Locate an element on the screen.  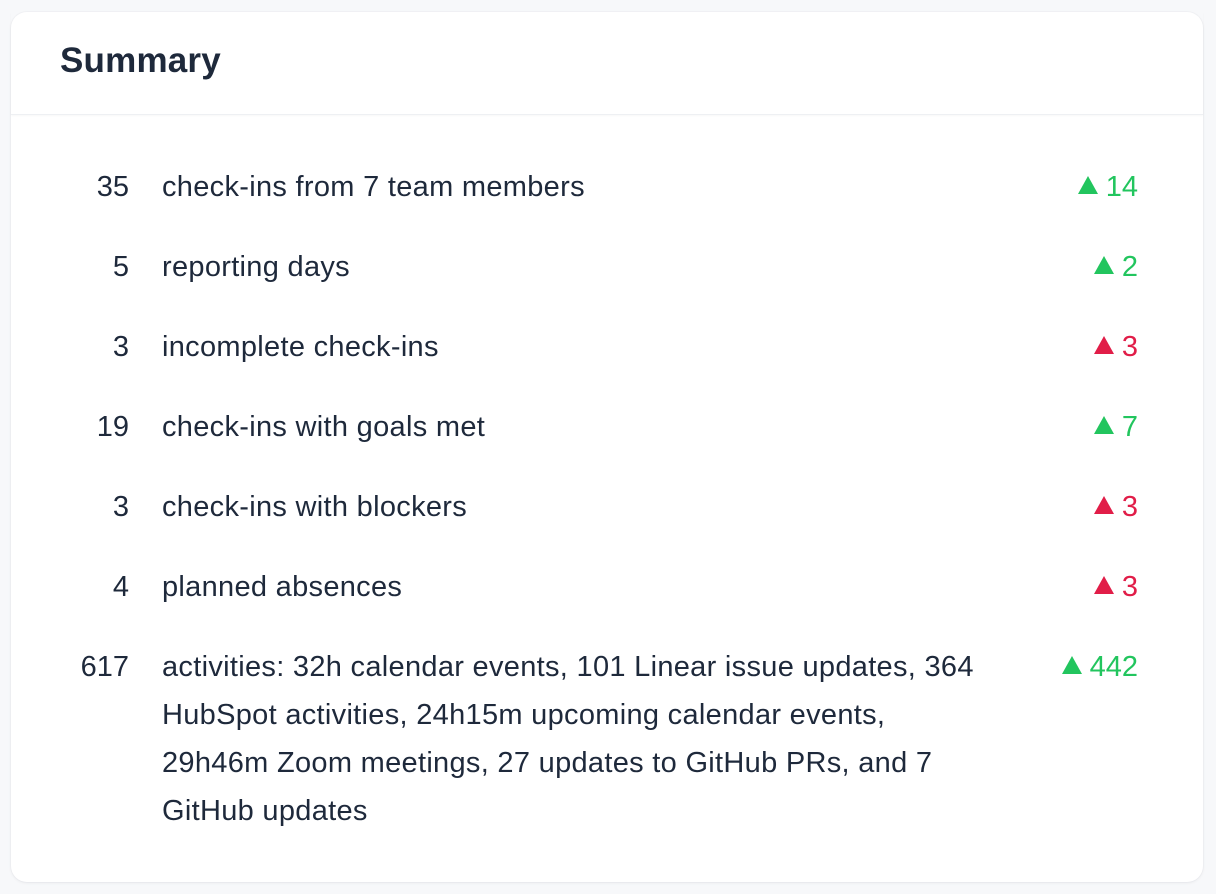
row-delta: 14 is located at coordinates (1107, 187).